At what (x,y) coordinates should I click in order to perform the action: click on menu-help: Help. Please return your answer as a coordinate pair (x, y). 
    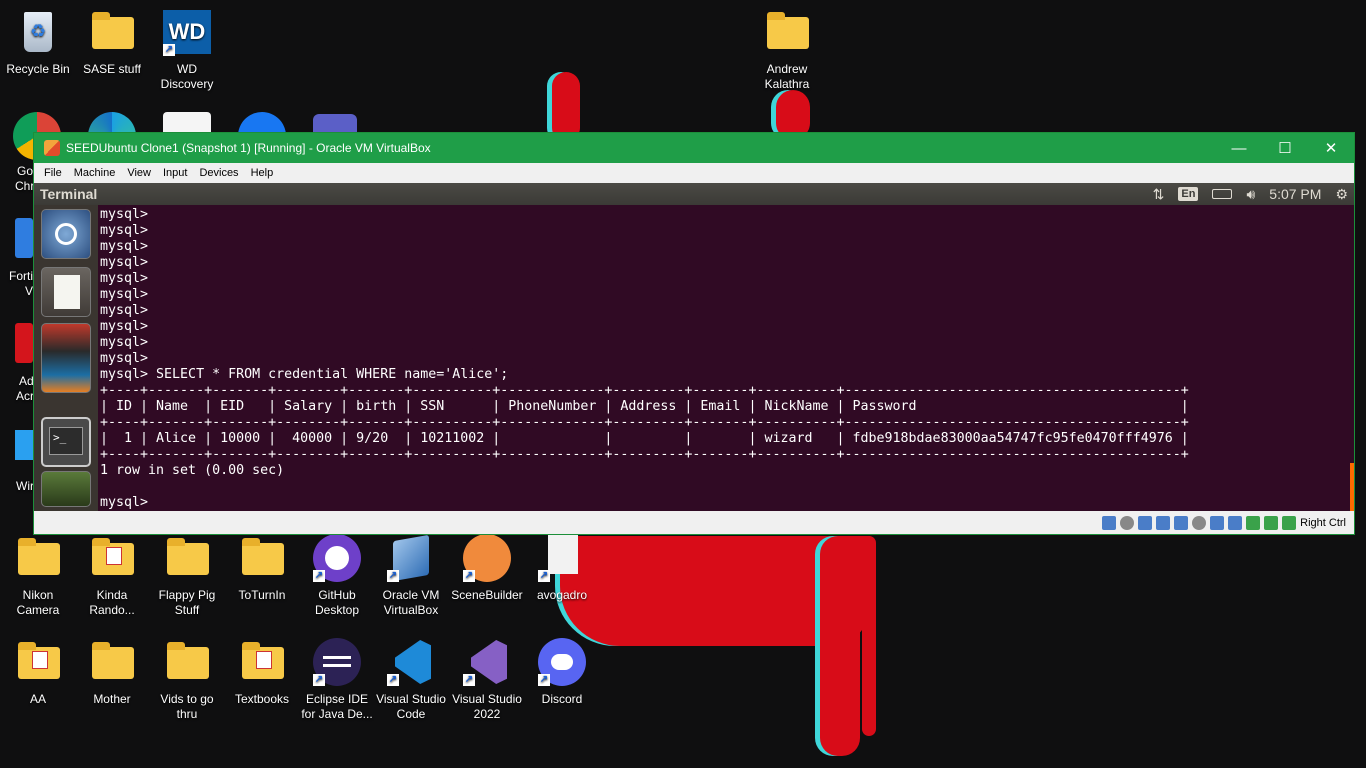
    Looking at the image, I should click on (262, 173).